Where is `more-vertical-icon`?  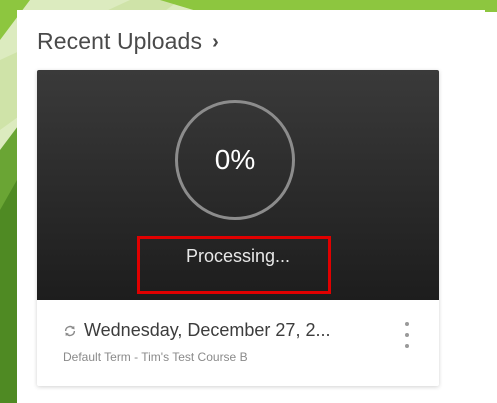 more-vertical-icon is located at coordinates (407, 335).